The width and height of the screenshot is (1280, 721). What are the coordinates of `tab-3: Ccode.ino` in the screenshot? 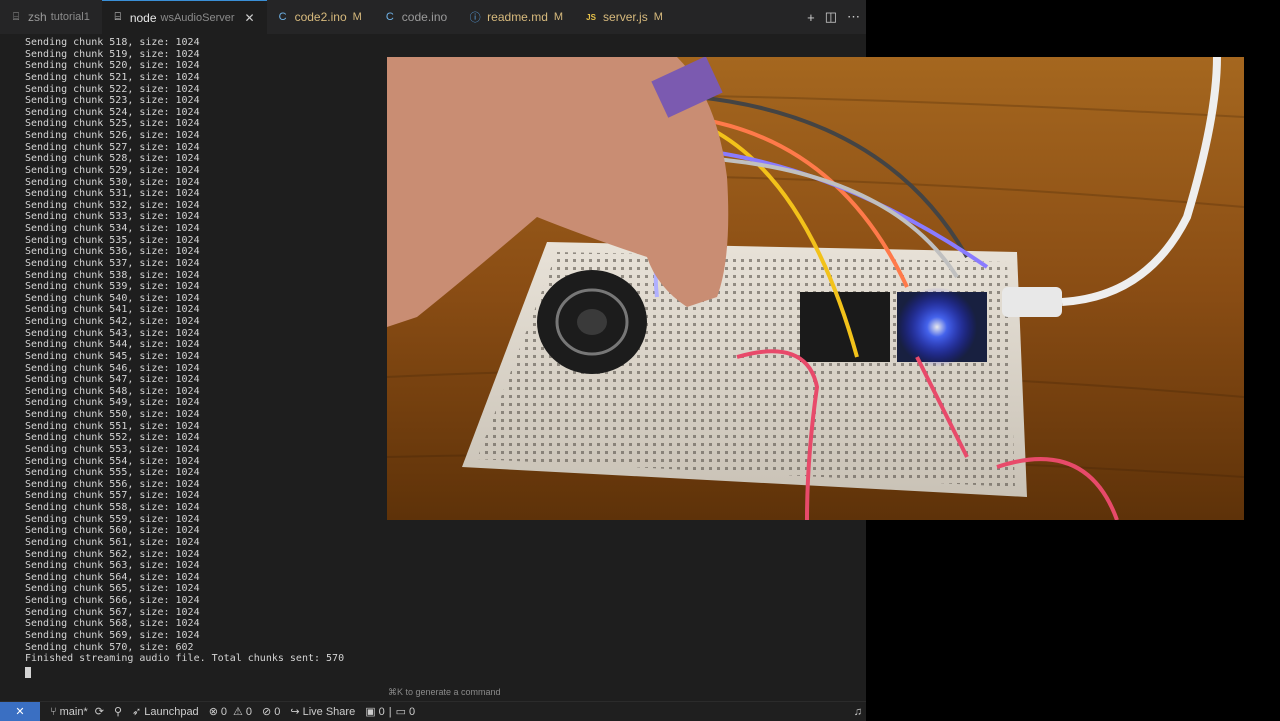 It's located at (416, 17).